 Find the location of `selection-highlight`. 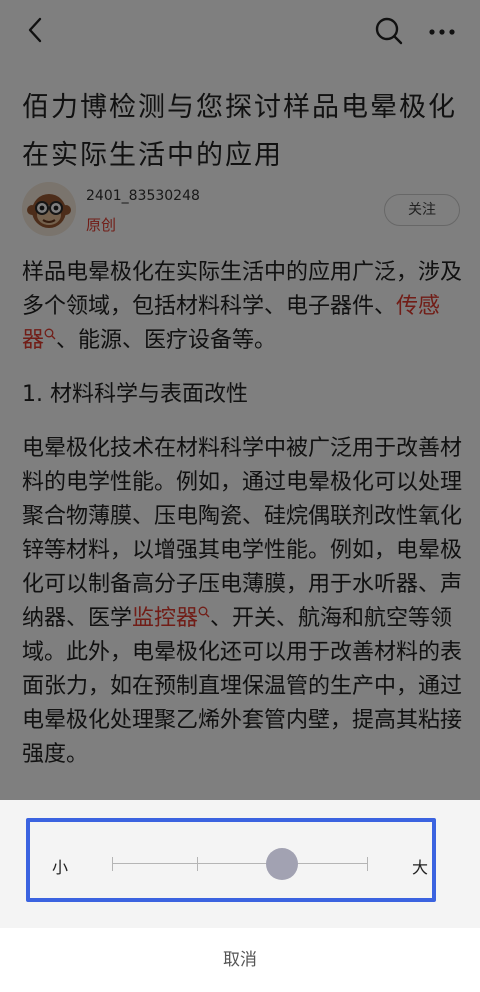

selection-highlight is located at coordinates (231, 860).